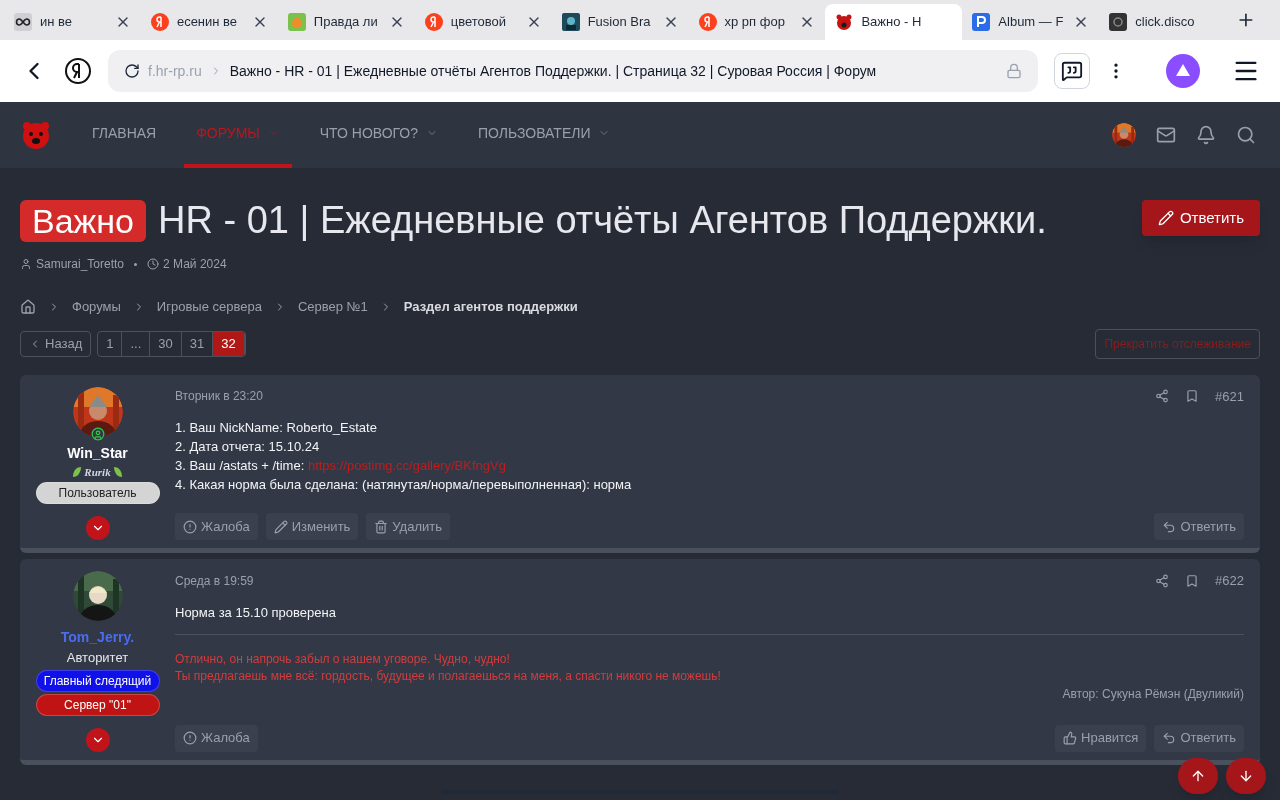  Describe the element at coordinates (1014, 71) in the screenshot. I see `lock-icon` at that location.